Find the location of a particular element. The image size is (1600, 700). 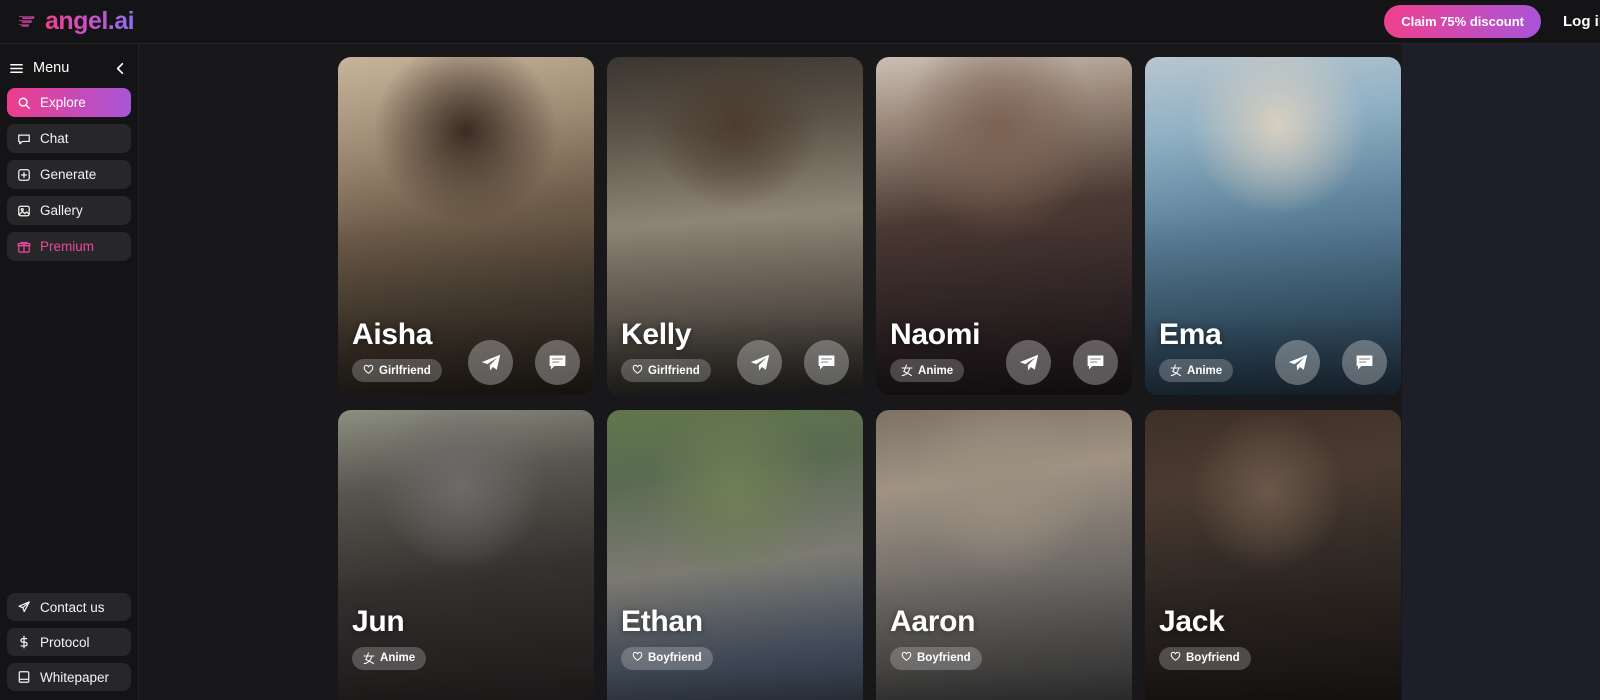

book-icon is located at coordinates (23, 677).